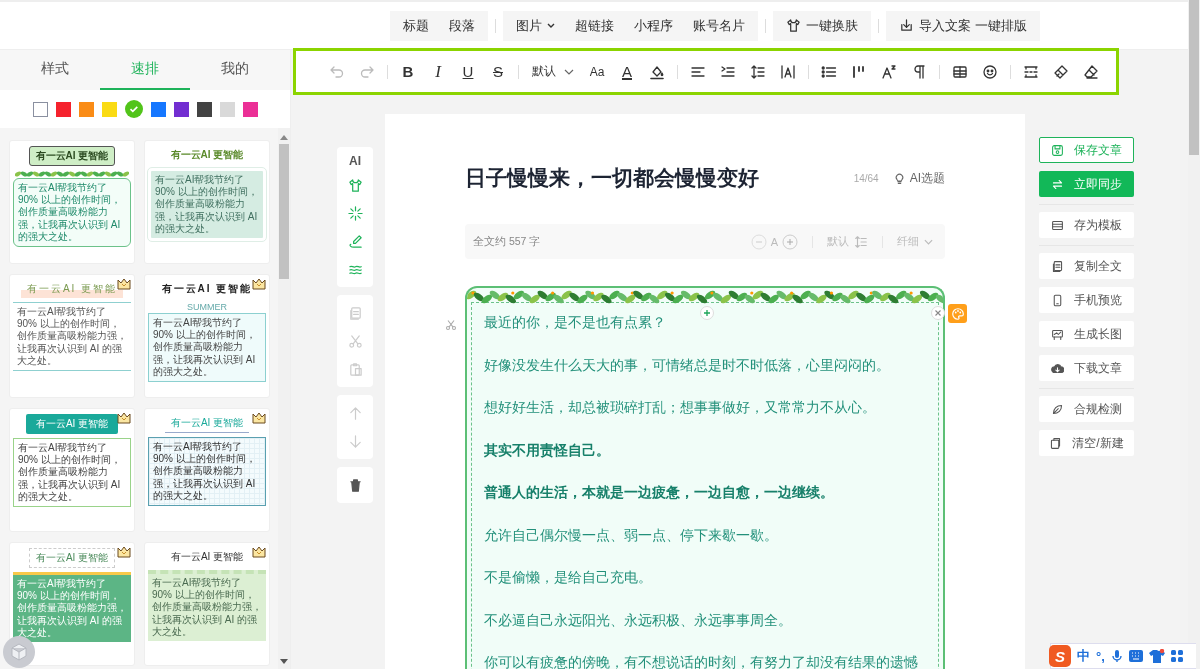 This screenshot has width=1200, height=669. What do you see at coordinates (355, 213) in the screenshot?
I see `sparkle-icon` at bounding box center [355, 213].